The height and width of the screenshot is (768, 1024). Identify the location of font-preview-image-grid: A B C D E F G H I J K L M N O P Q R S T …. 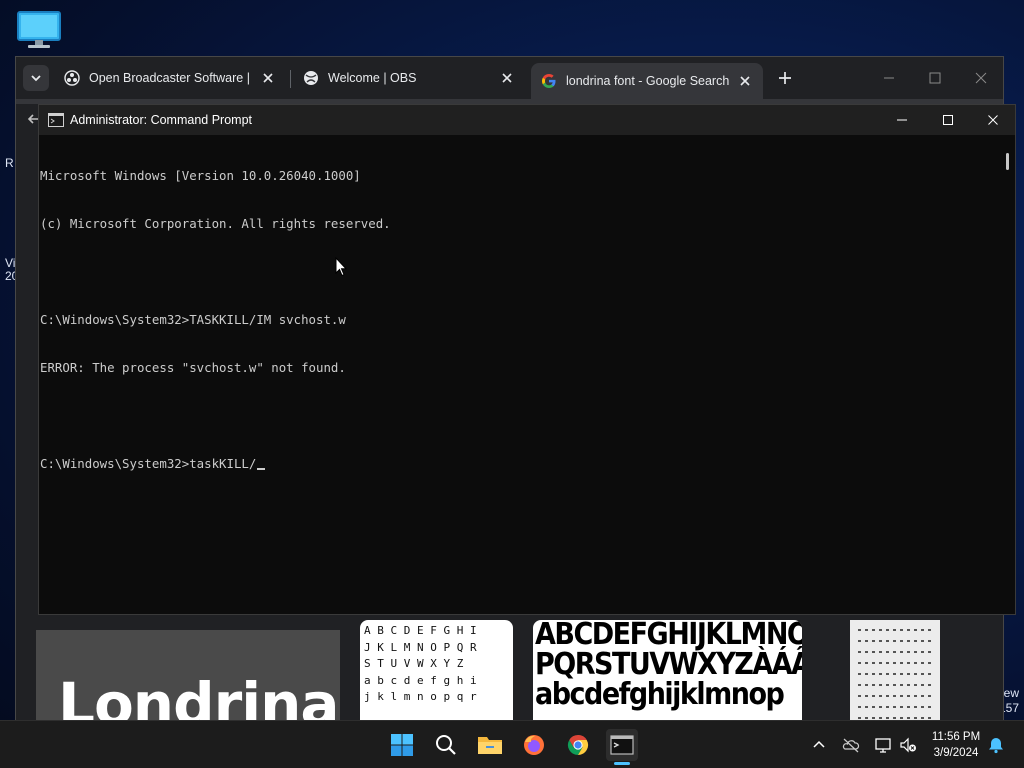
(436, 670).